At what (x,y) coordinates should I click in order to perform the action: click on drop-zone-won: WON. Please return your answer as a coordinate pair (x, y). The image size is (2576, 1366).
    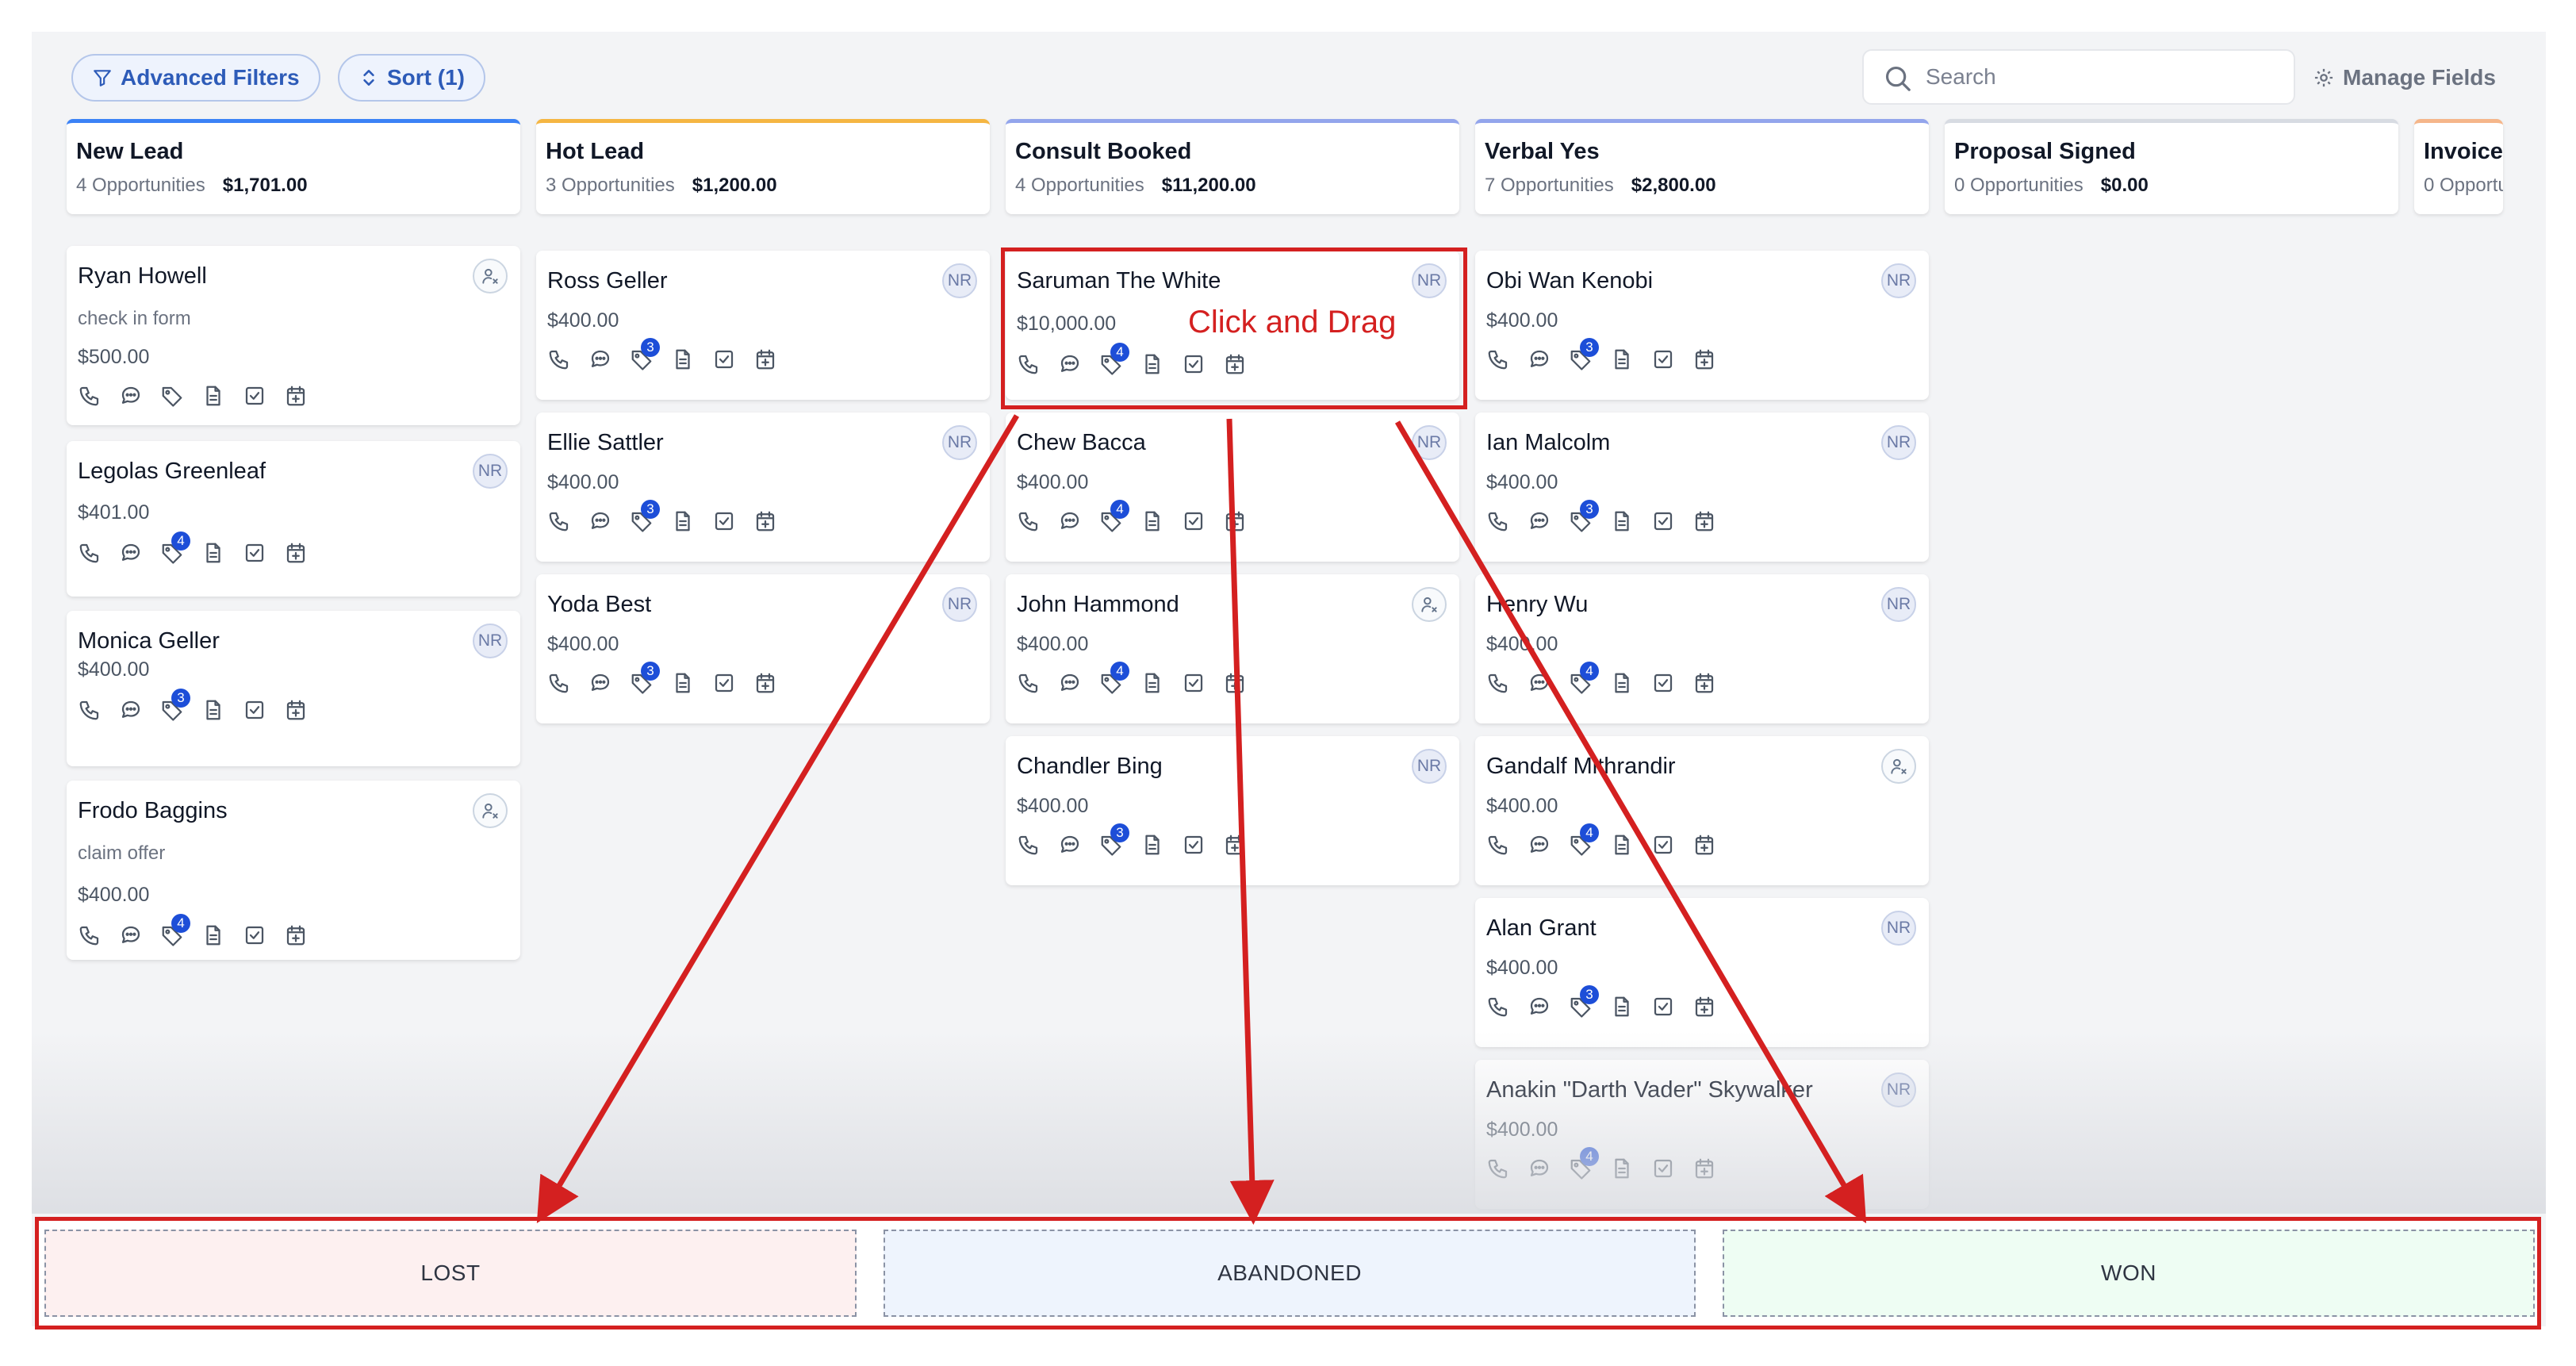
    Looking at the image, I should click on (2129, 1273).